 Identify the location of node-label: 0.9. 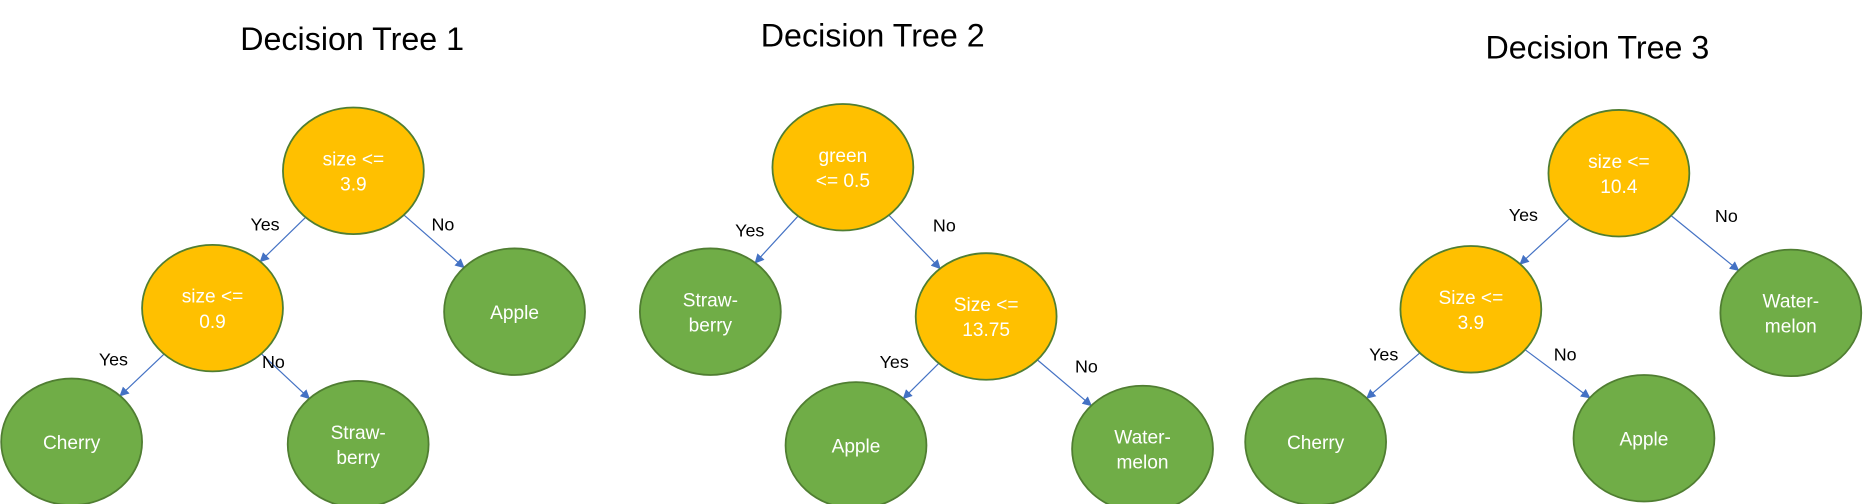
(212, 322).